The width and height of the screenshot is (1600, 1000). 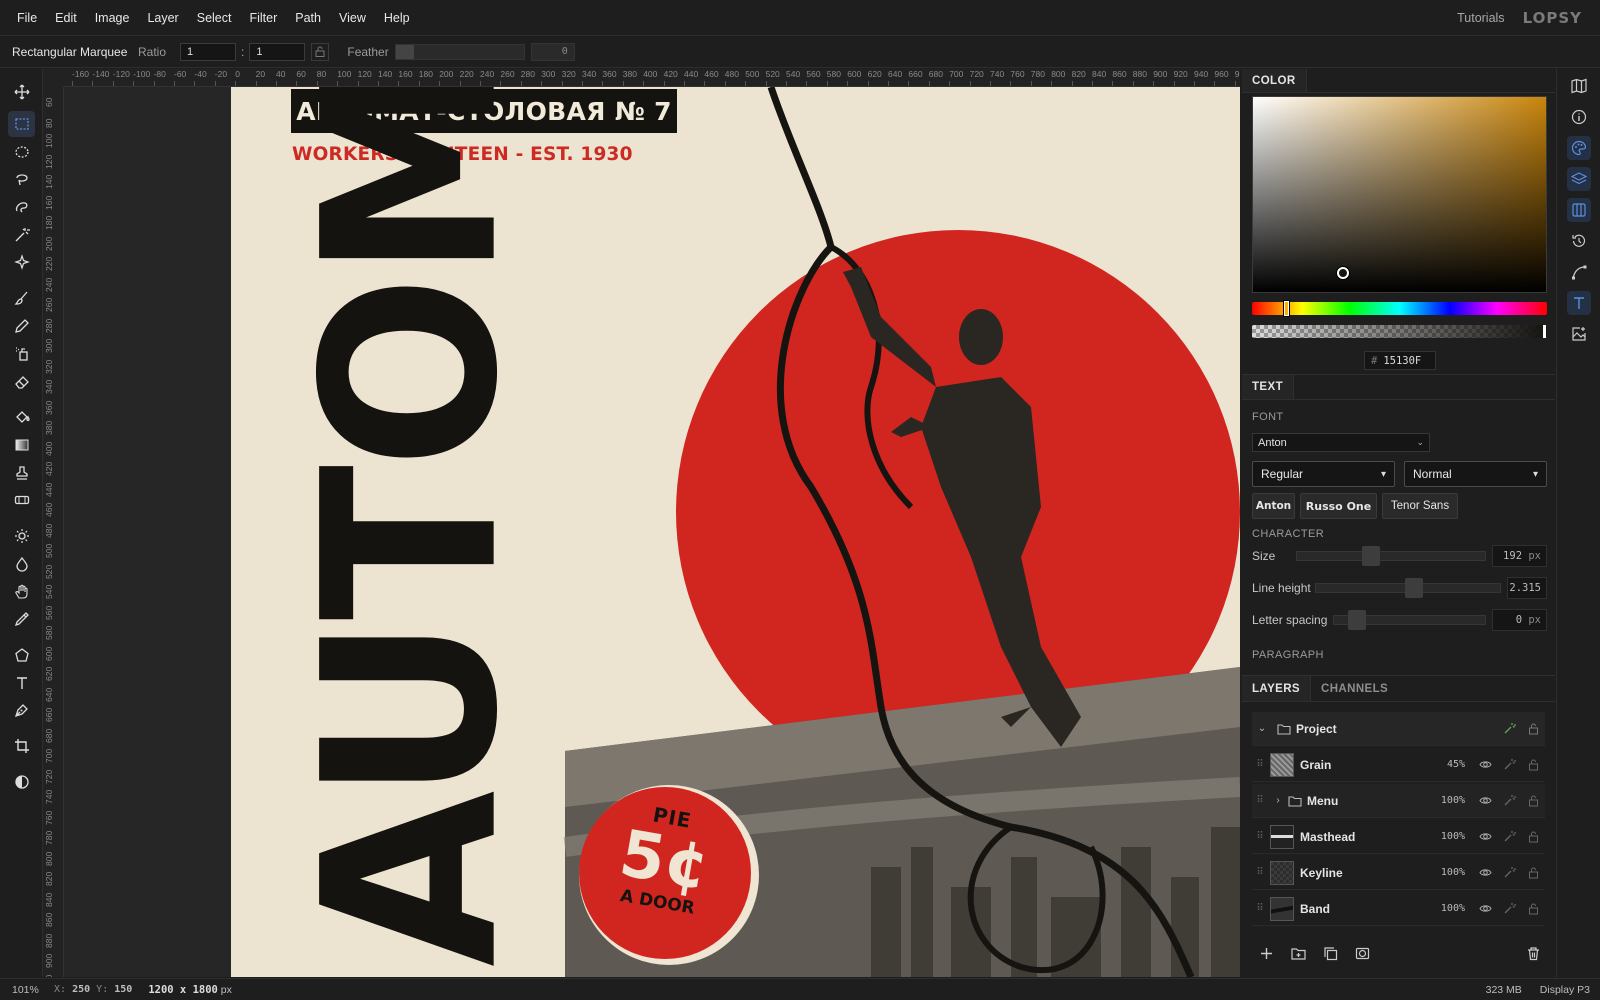 I want to click on history-toggle, so click(x=1579, y=241).